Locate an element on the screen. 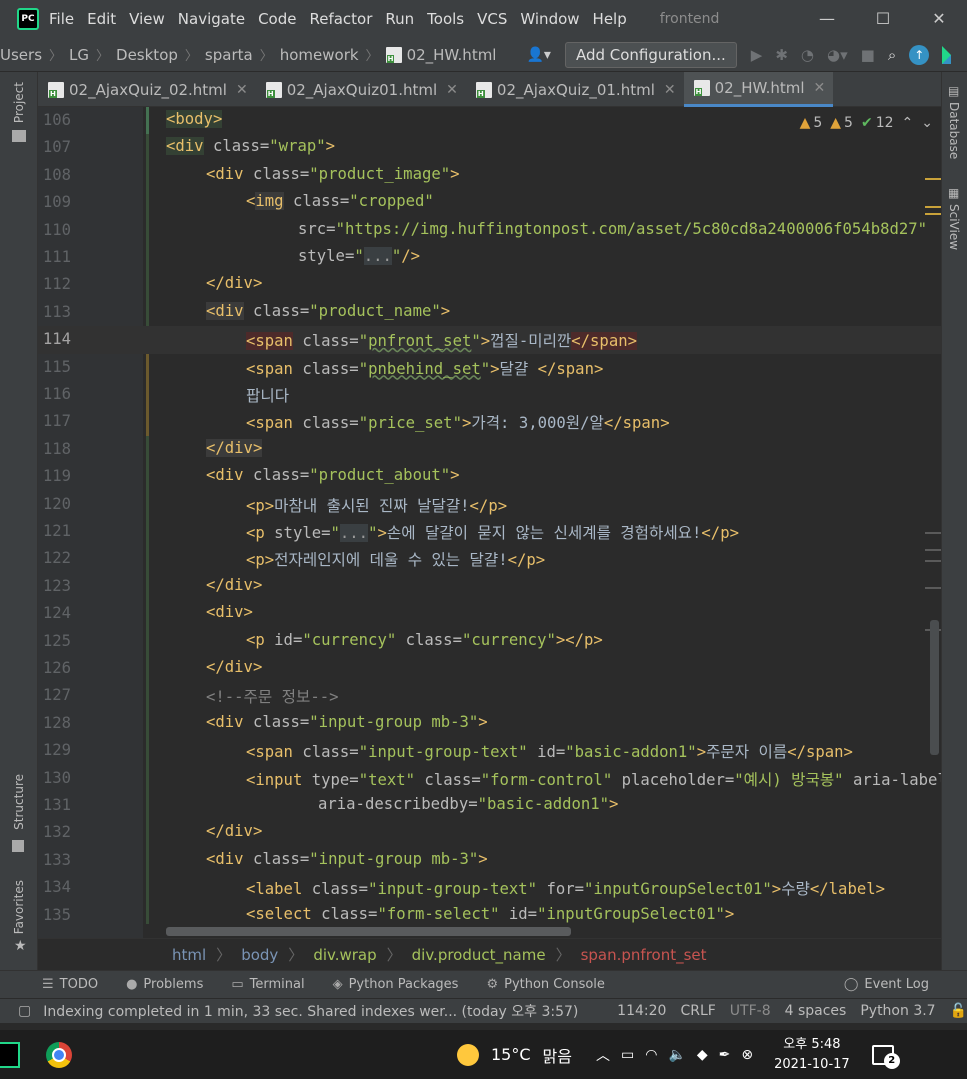 This screenshot has height=1079, width=967. update-icon: ↑ is located at coordinates (919, 54).